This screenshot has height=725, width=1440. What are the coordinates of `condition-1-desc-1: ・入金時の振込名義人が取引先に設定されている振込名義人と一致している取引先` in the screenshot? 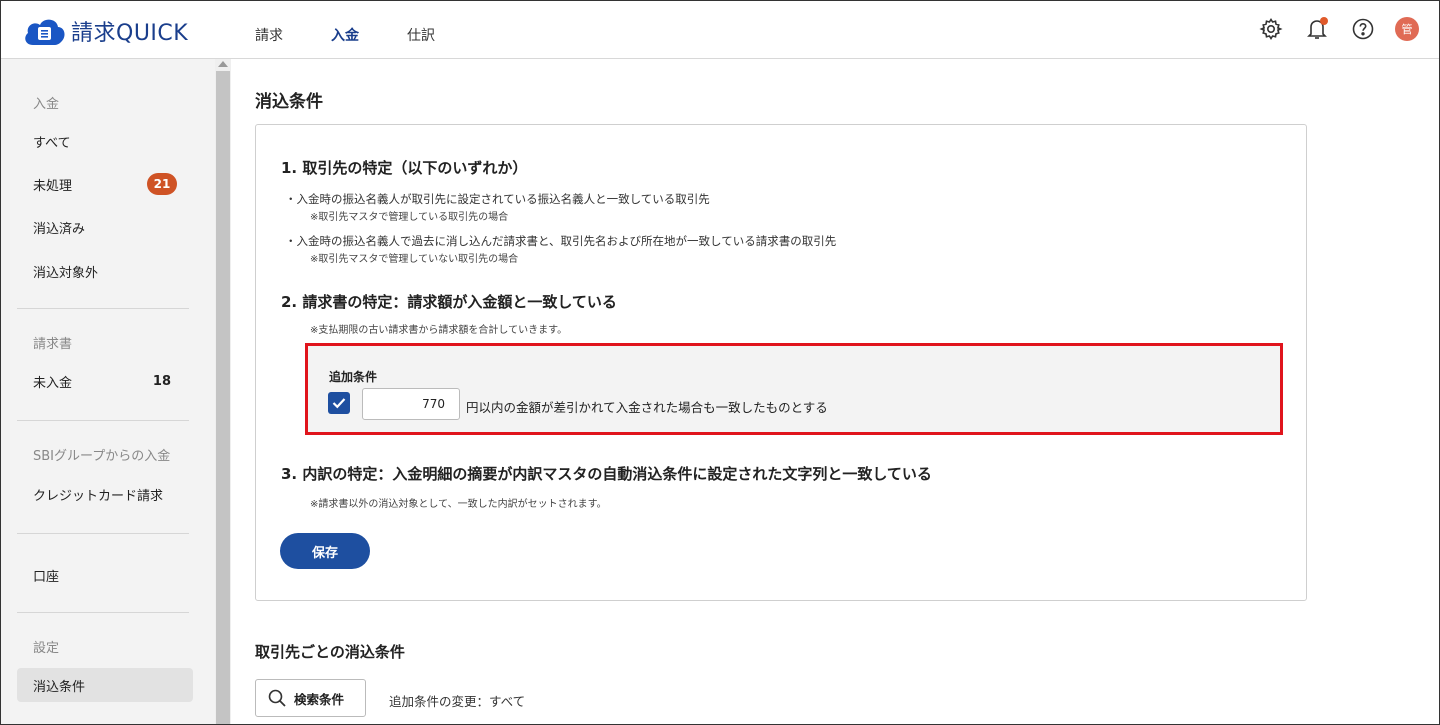 It's located at (497, 199).